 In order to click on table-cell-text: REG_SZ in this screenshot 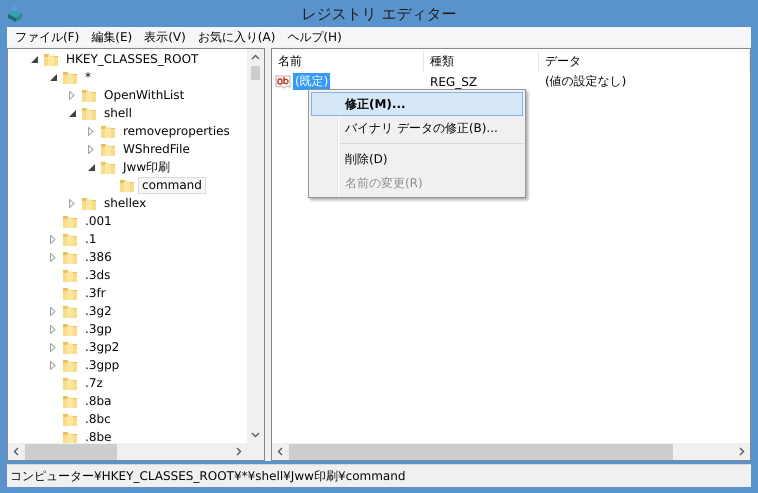, I will do `click(453, 81)`.